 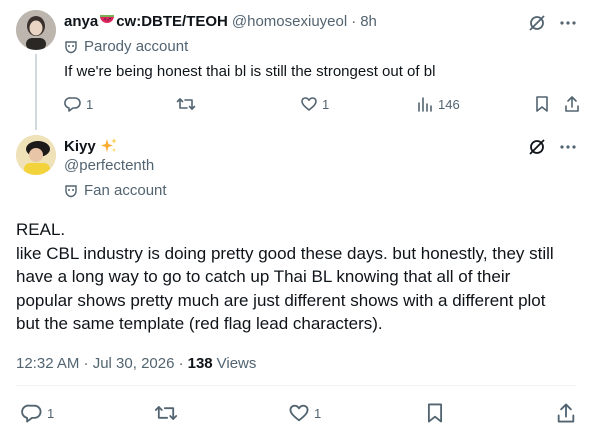 What do you see at coordinates (80, 146) in the screenshot?
I see `display-name: Kiyy` at bounding box center [80, 146].